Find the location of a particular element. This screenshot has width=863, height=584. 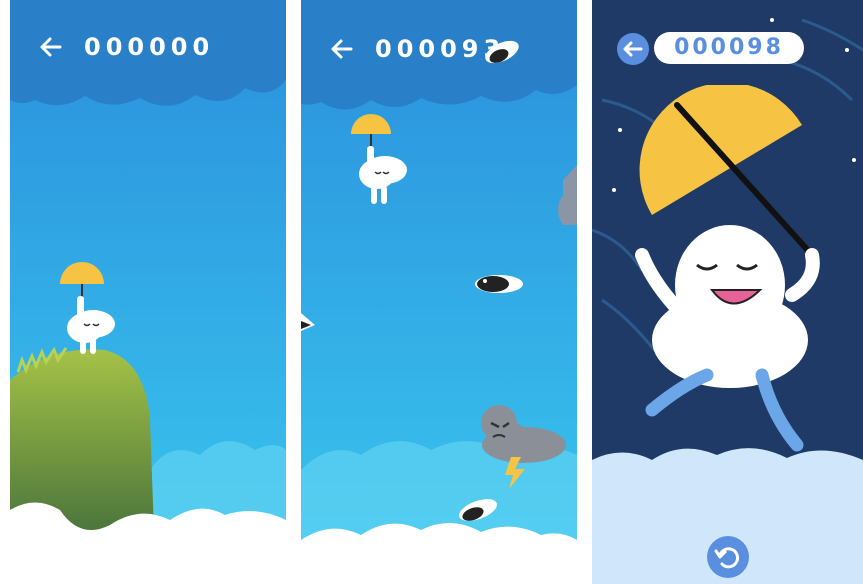

replay-icon is located at coordinates (728, 557).